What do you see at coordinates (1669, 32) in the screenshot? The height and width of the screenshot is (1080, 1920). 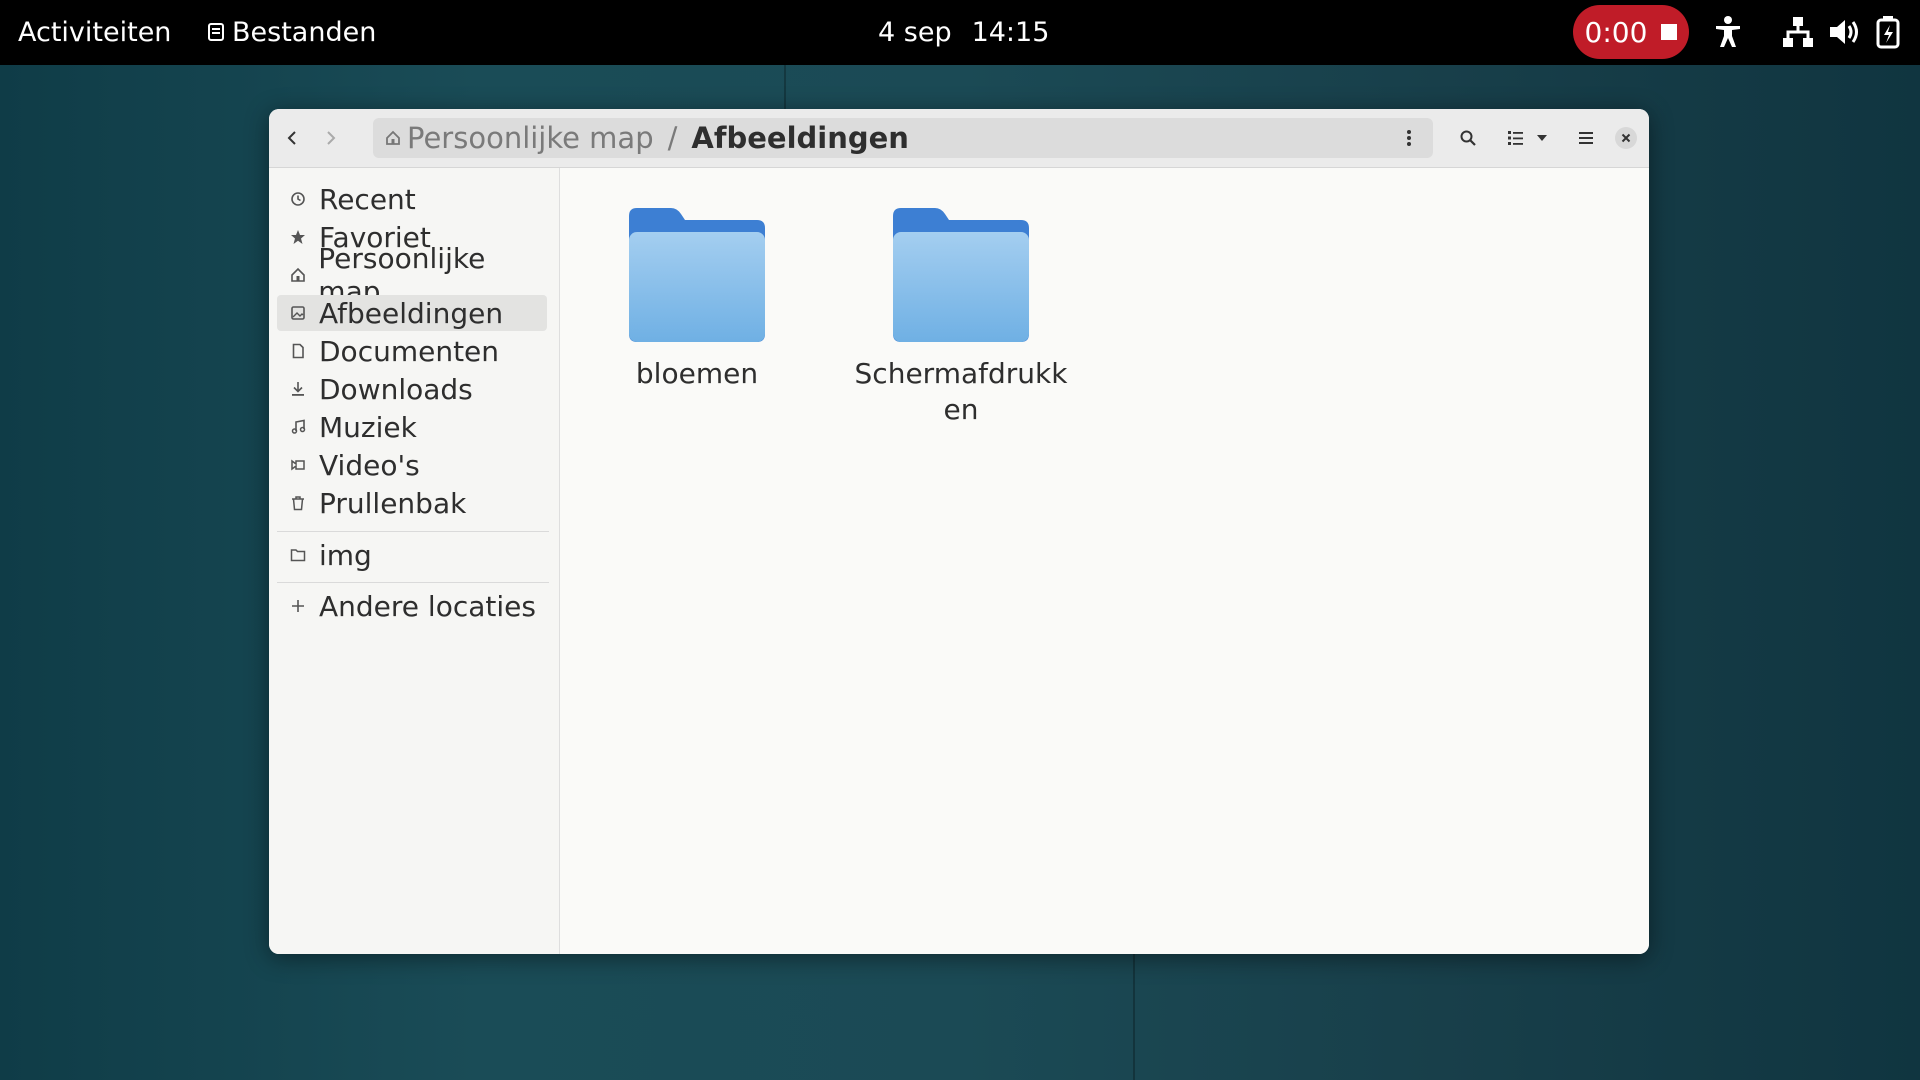 I see `stop-icon` at bounding box center [1669, 32].